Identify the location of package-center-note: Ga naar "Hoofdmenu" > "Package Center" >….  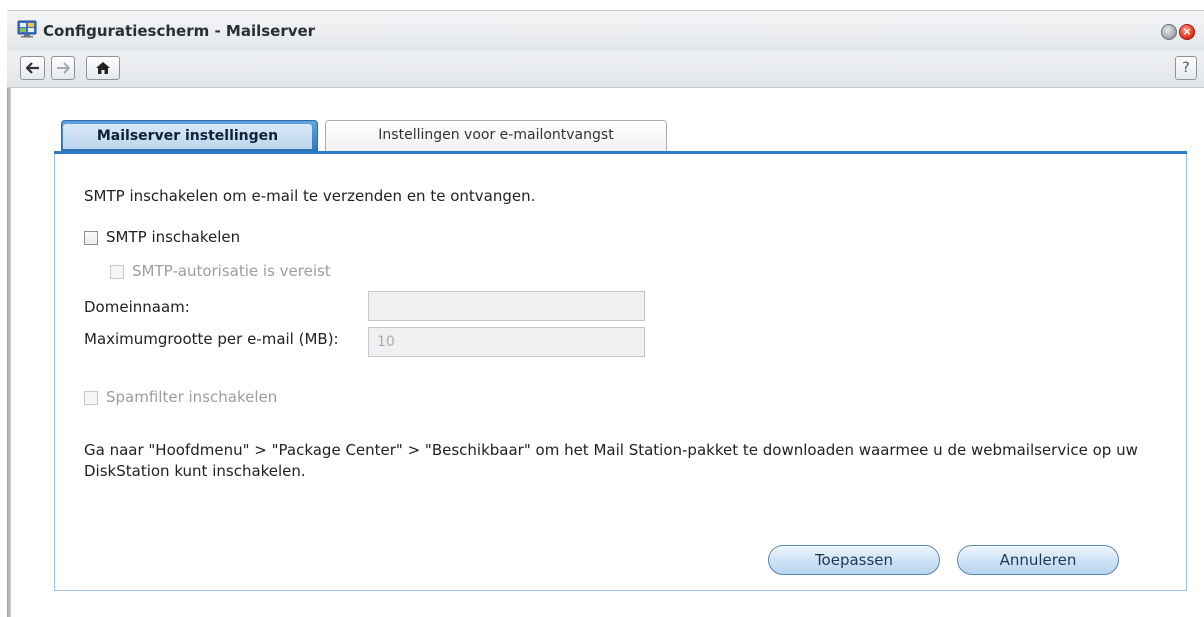
(611, 460).